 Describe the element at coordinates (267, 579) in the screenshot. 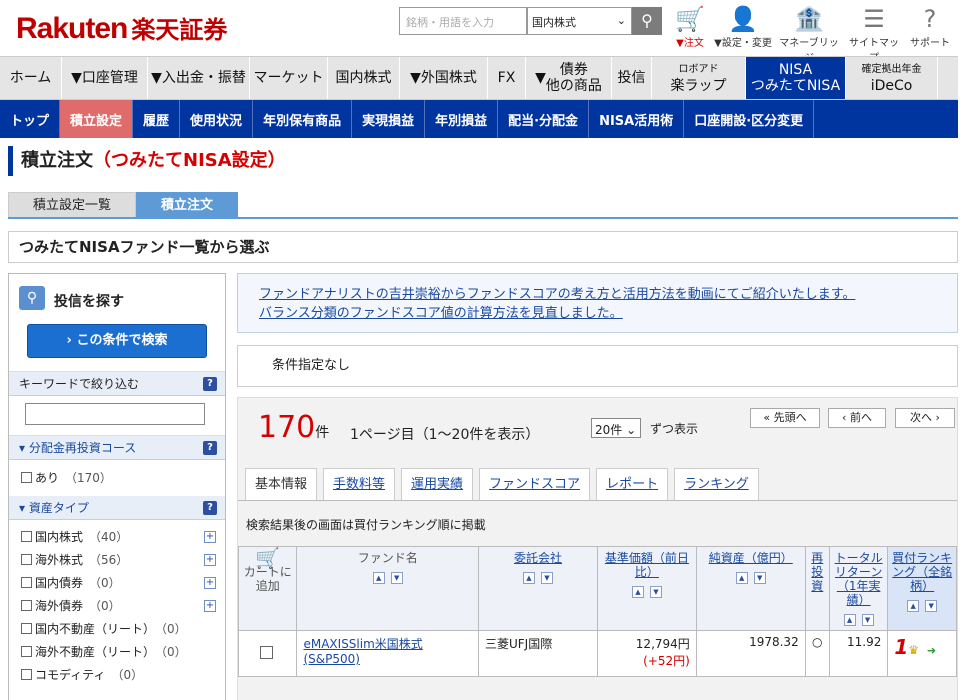

I see `col-cart-label: カートに追加` at that location.